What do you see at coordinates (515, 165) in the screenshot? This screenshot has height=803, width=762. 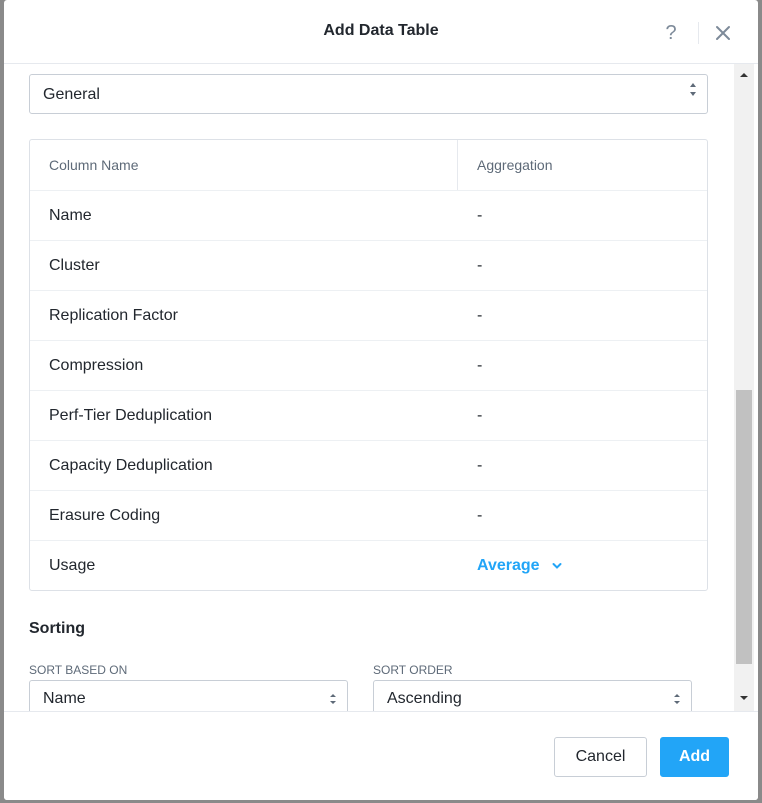 I see `aggregation-header: Aggregation` at bounding box center [515, 165].